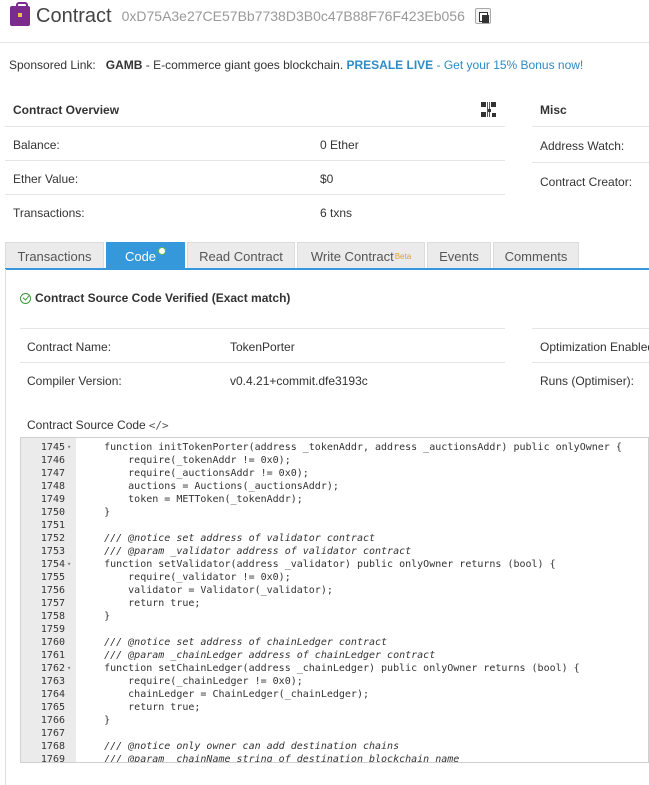  What do you see at coordinates (52, 590) in the screenshot?
I see `line-number: 1756` at bounding box center [52, 590].